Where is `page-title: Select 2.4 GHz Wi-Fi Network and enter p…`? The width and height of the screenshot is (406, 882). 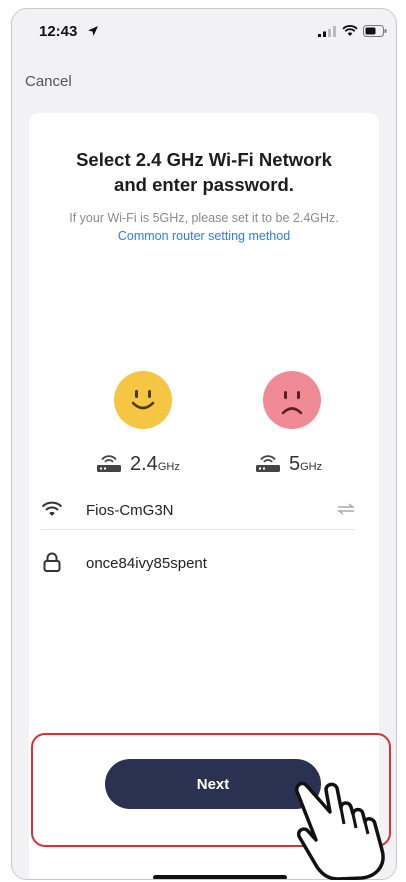
page-title: Select 2.4 GHz Wi-Fi Network and enter p… is located at coordinates (204, 172).